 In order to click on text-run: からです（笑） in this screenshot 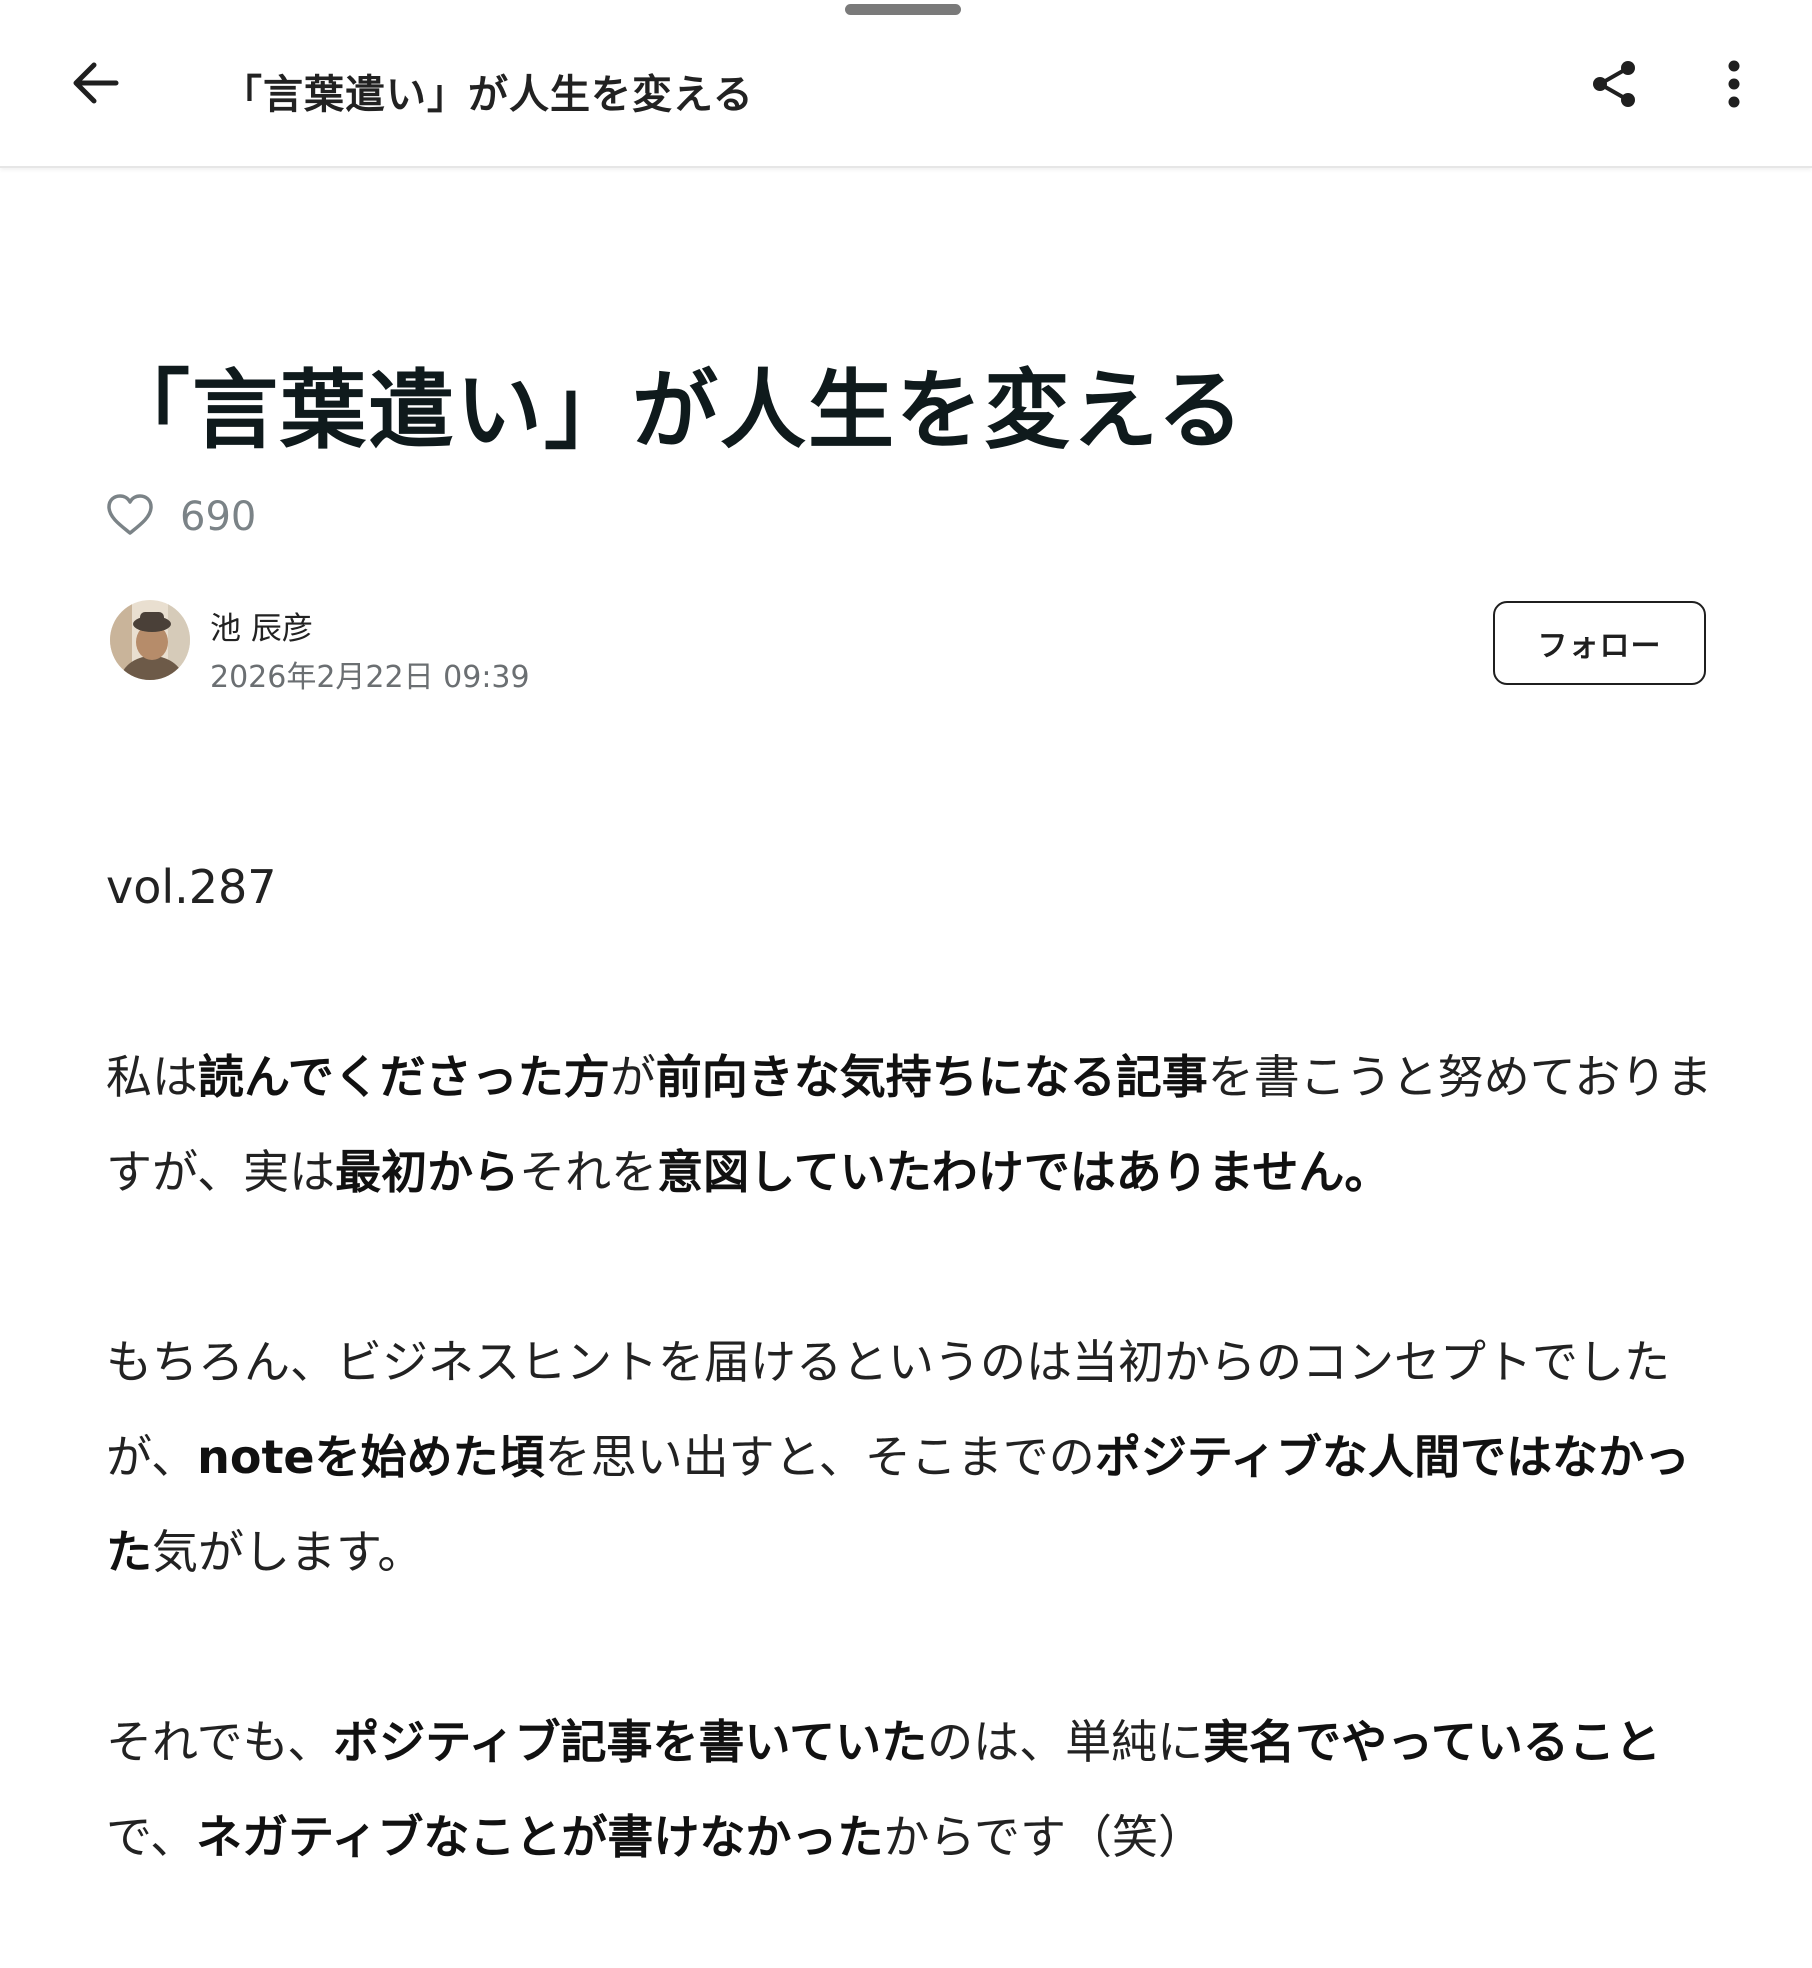, I will do `click(1044, 1837)`.